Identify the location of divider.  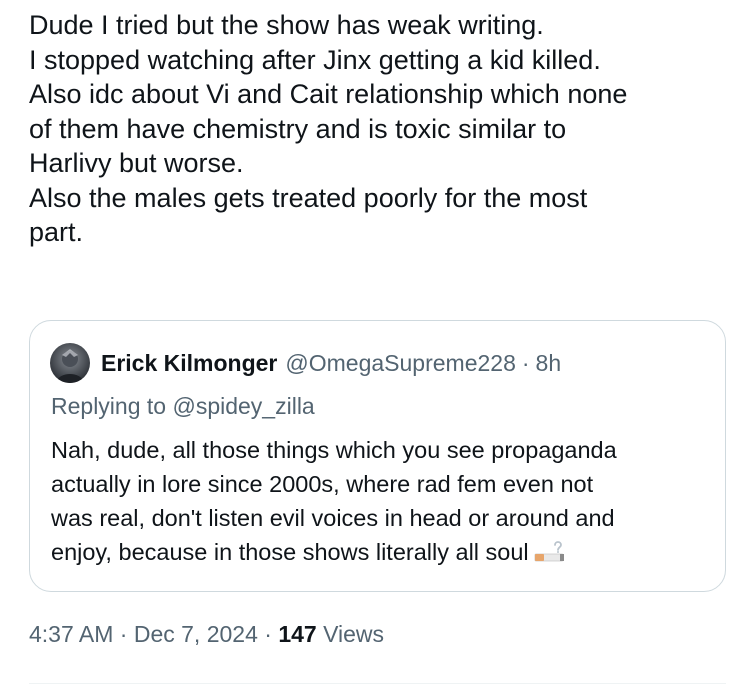
(377, 683).